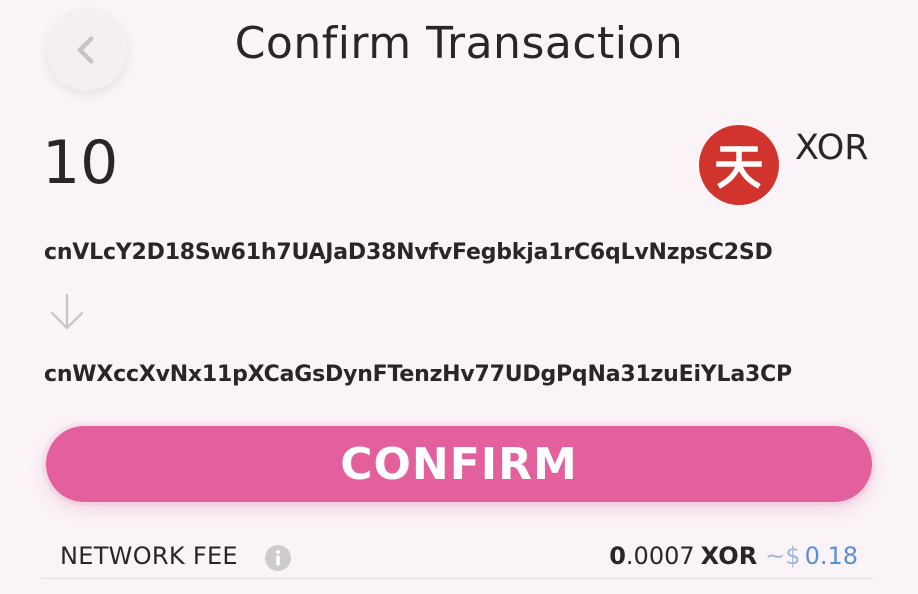  Describe the element at coordinates (80, 163) in the screenshot. I see `transfer-amount: 10` at that location.